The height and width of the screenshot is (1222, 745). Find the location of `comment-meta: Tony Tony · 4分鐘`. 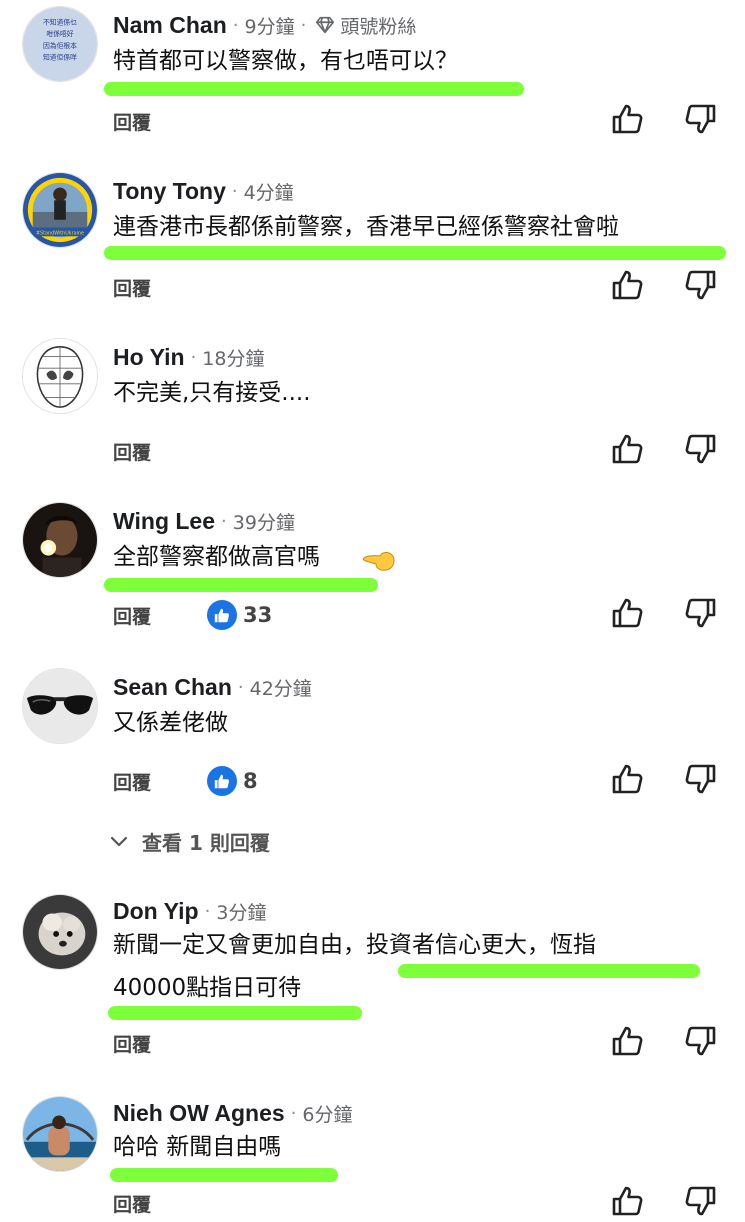

comment-meta: Tony Tony · 4分鐘 is located at coordinates (203, 191).